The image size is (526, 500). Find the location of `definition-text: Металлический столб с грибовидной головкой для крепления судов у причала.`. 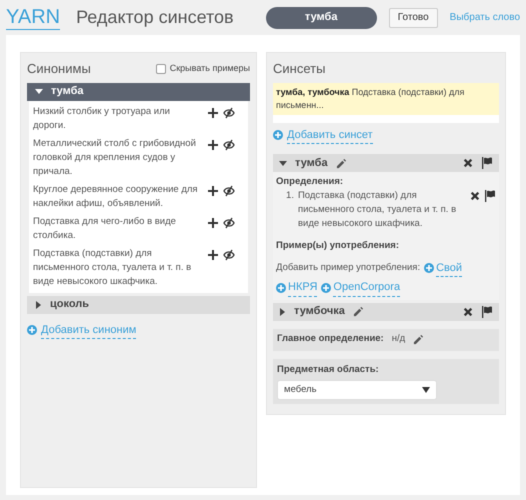

definition-text: Металлический столб с грибовидной головкой для крепления судов у причала. is located at coordinates (115, 157).